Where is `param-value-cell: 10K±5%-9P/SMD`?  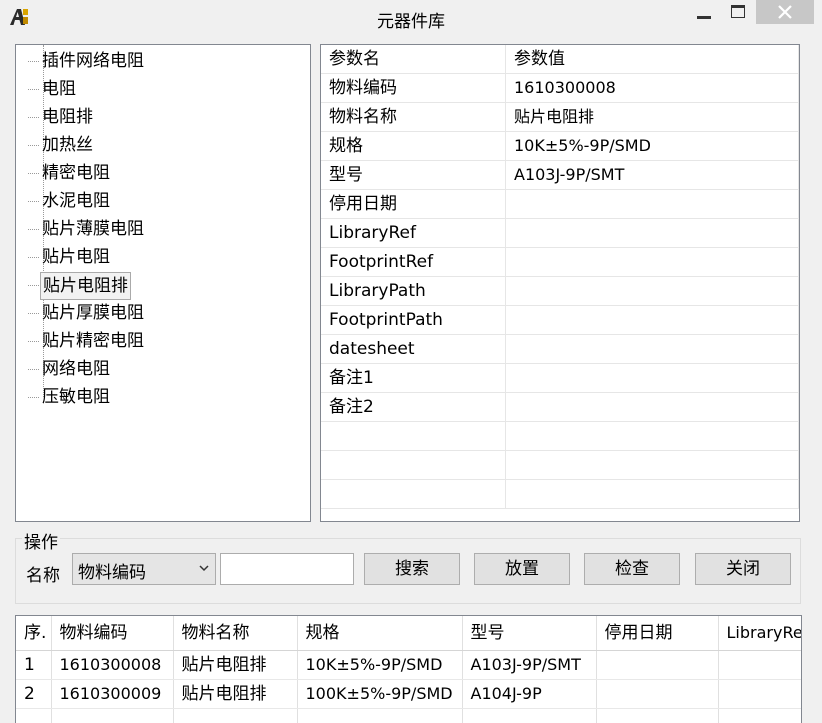 param-value-cell: 10K±5%-9P/SMD is located at coordinates (652, 146).